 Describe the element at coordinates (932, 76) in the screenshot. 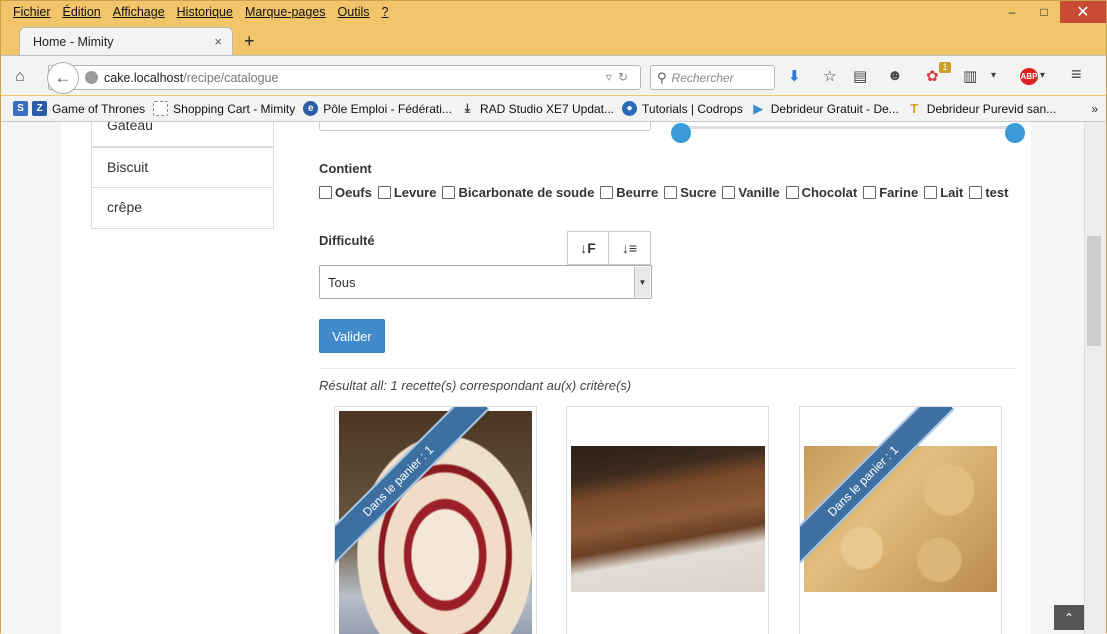

I see `extension-icon: ✿` at that location.